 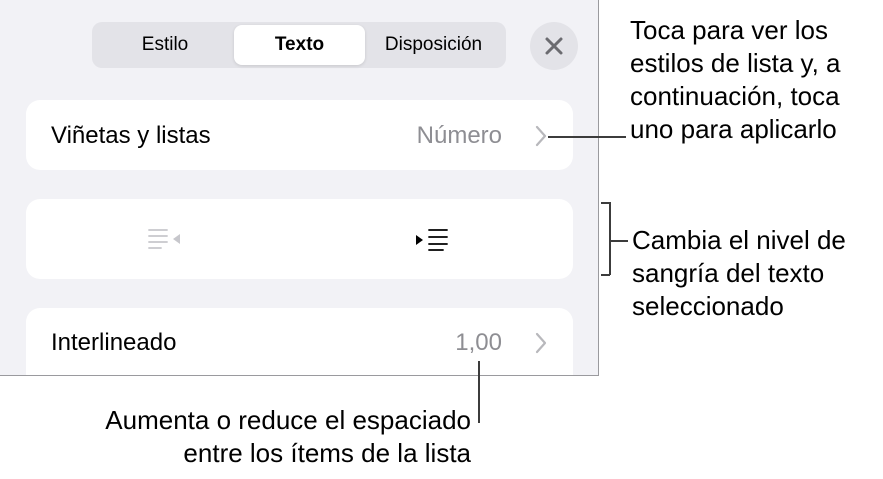 I want to click on tab-texto: Texto, so click(x=299, y=45).